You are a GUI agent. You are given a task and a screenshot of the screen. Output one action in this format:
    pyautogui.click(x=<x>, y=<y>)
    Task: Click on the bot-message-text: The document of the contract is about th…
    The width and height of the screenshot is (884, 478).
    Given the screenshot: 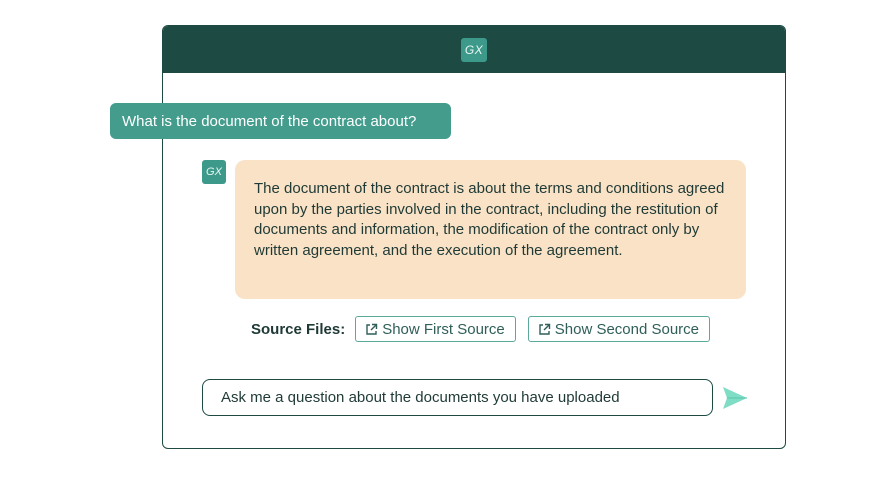 What is the action you would take?
    pyautogui.click(x=489, y=219)
    